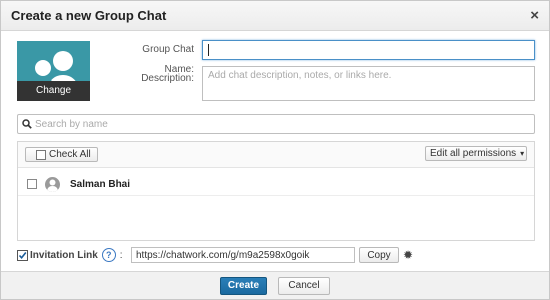 This screenshot has width=550, height=300. What do you see at coordinates (368, 50) in the screenshot?
I see `group-chat-name-input` at bounding box center [368, 50].